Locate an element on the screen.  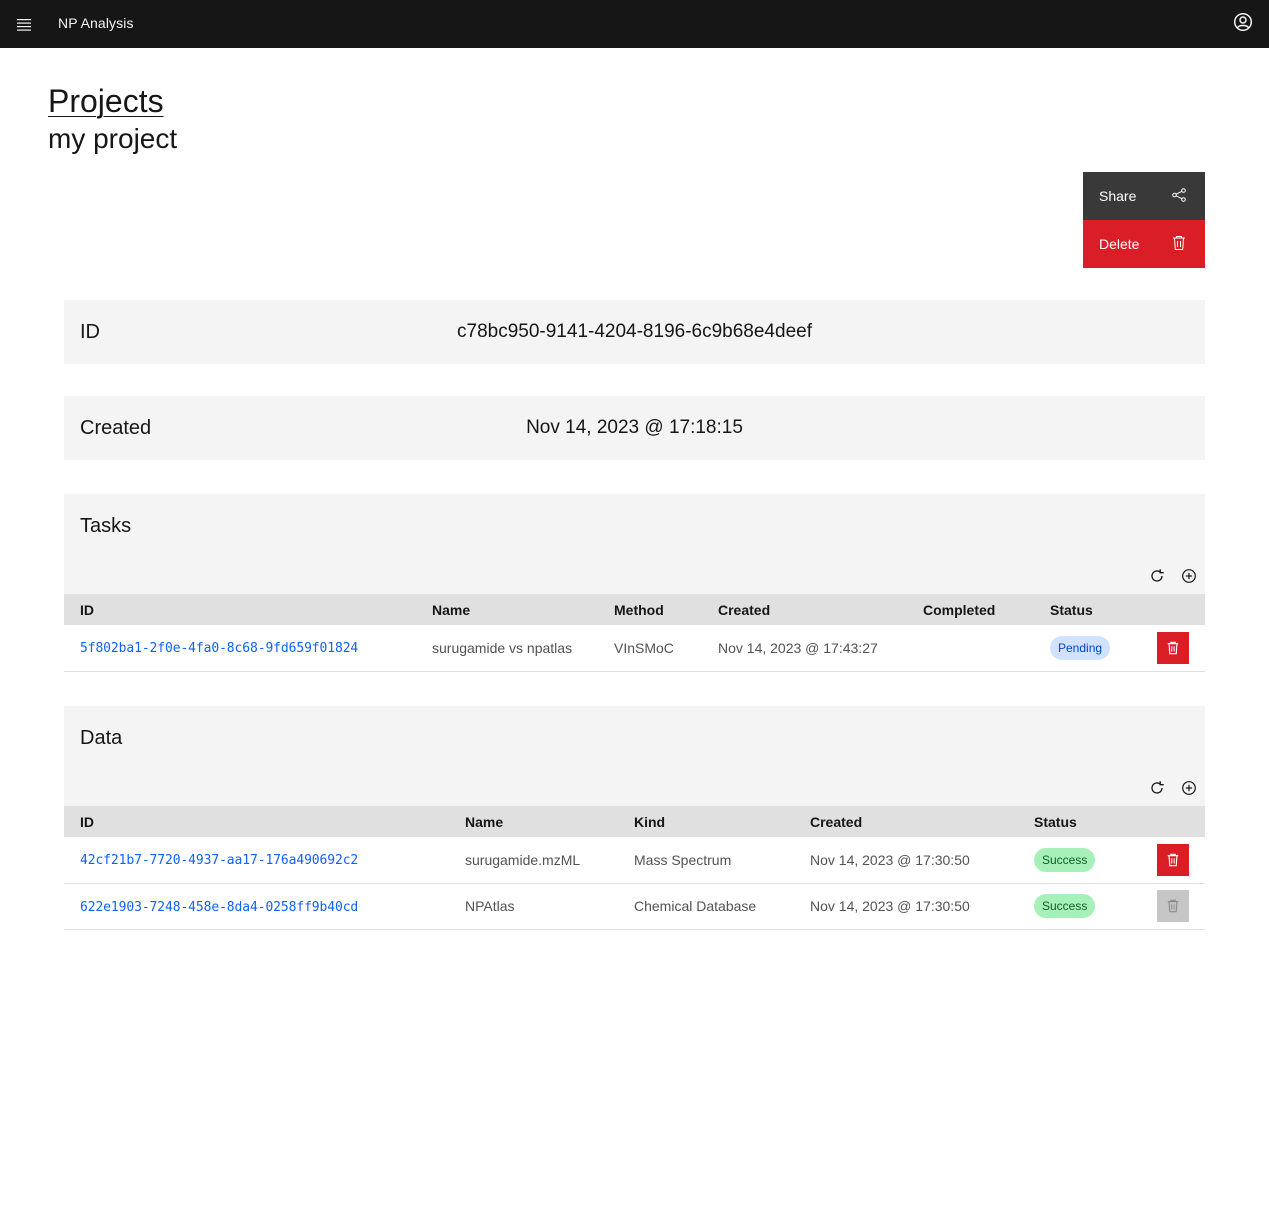
id-value: c78bc950-9141-4204-8196-6c9b68e4deef is located at coordinates (634, 331).